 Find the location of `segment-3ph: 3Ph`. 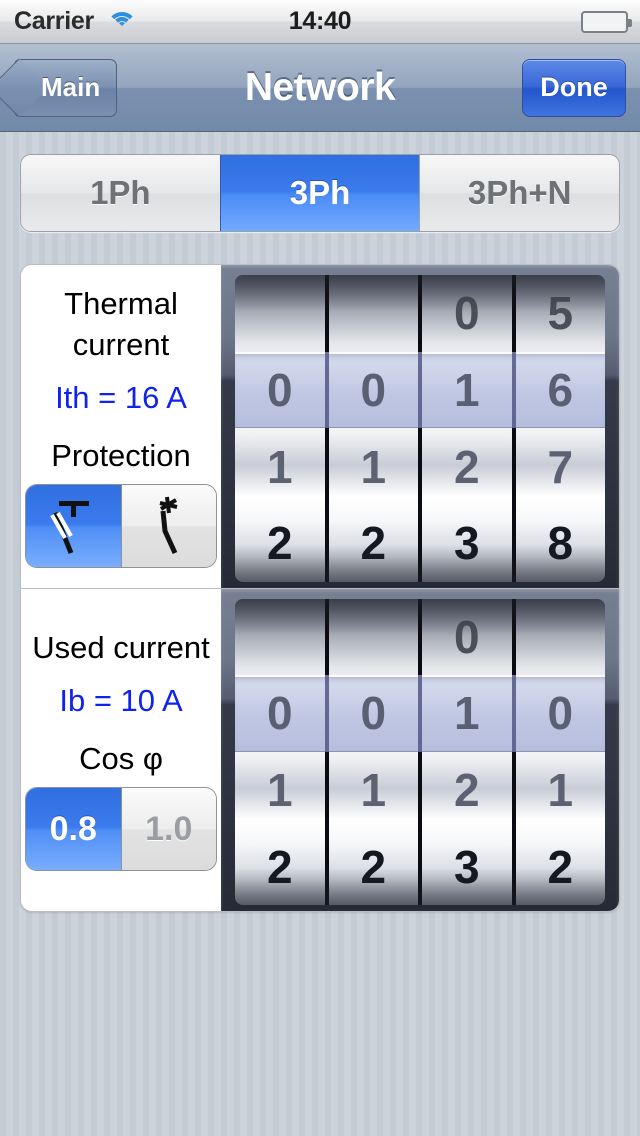

segment-3ph: 3Ph is located at coordinates (319, 193).